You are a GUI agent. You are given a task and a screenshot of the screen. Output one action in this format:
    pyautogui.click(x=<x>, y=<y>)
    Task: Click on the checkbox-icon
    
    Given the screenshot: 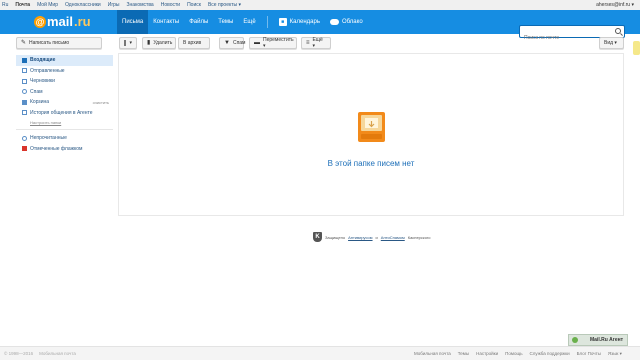 What is the action you would take?
    pyautogui.click(x=125, y=43)
    